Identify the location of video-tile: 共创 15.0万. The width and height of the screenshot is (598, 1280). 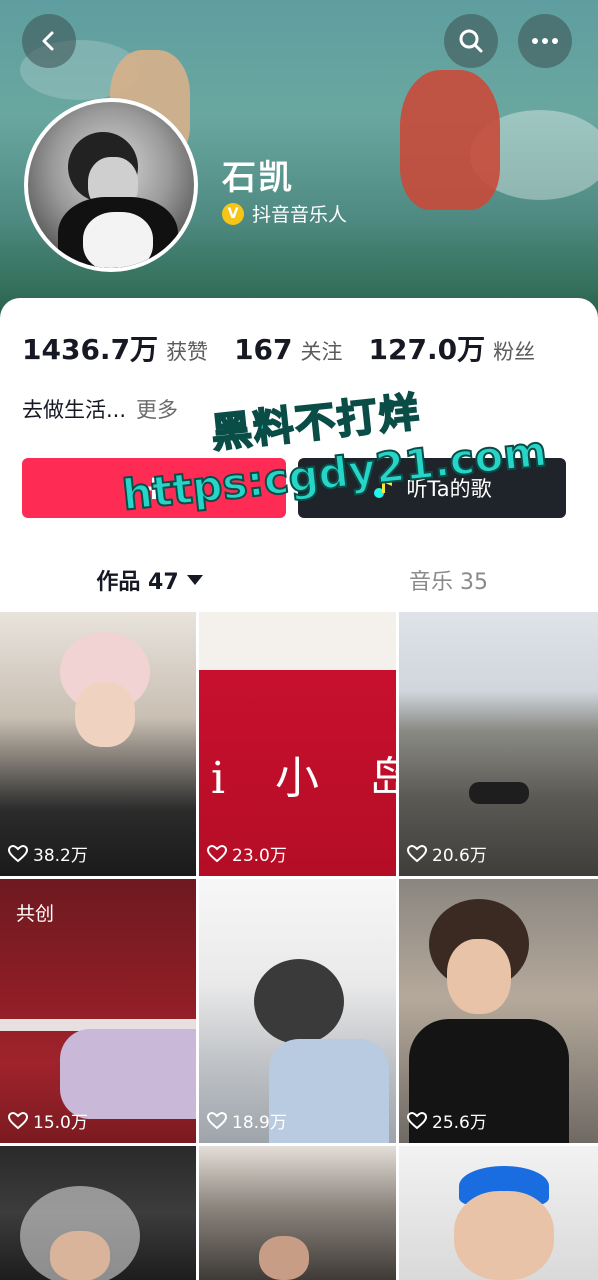
(98, 1011).